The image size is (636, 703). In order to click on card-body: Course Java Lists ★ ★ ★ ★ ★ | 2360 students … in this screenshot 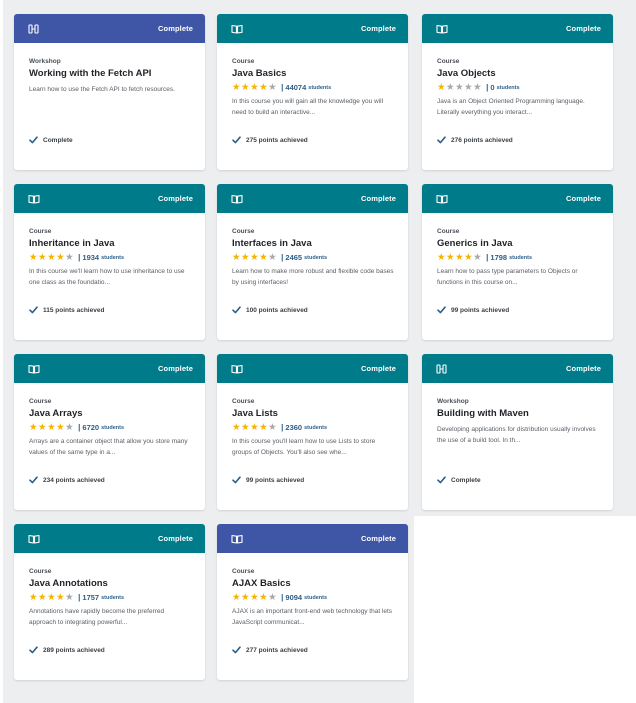, I will do `click(312, 446)`.